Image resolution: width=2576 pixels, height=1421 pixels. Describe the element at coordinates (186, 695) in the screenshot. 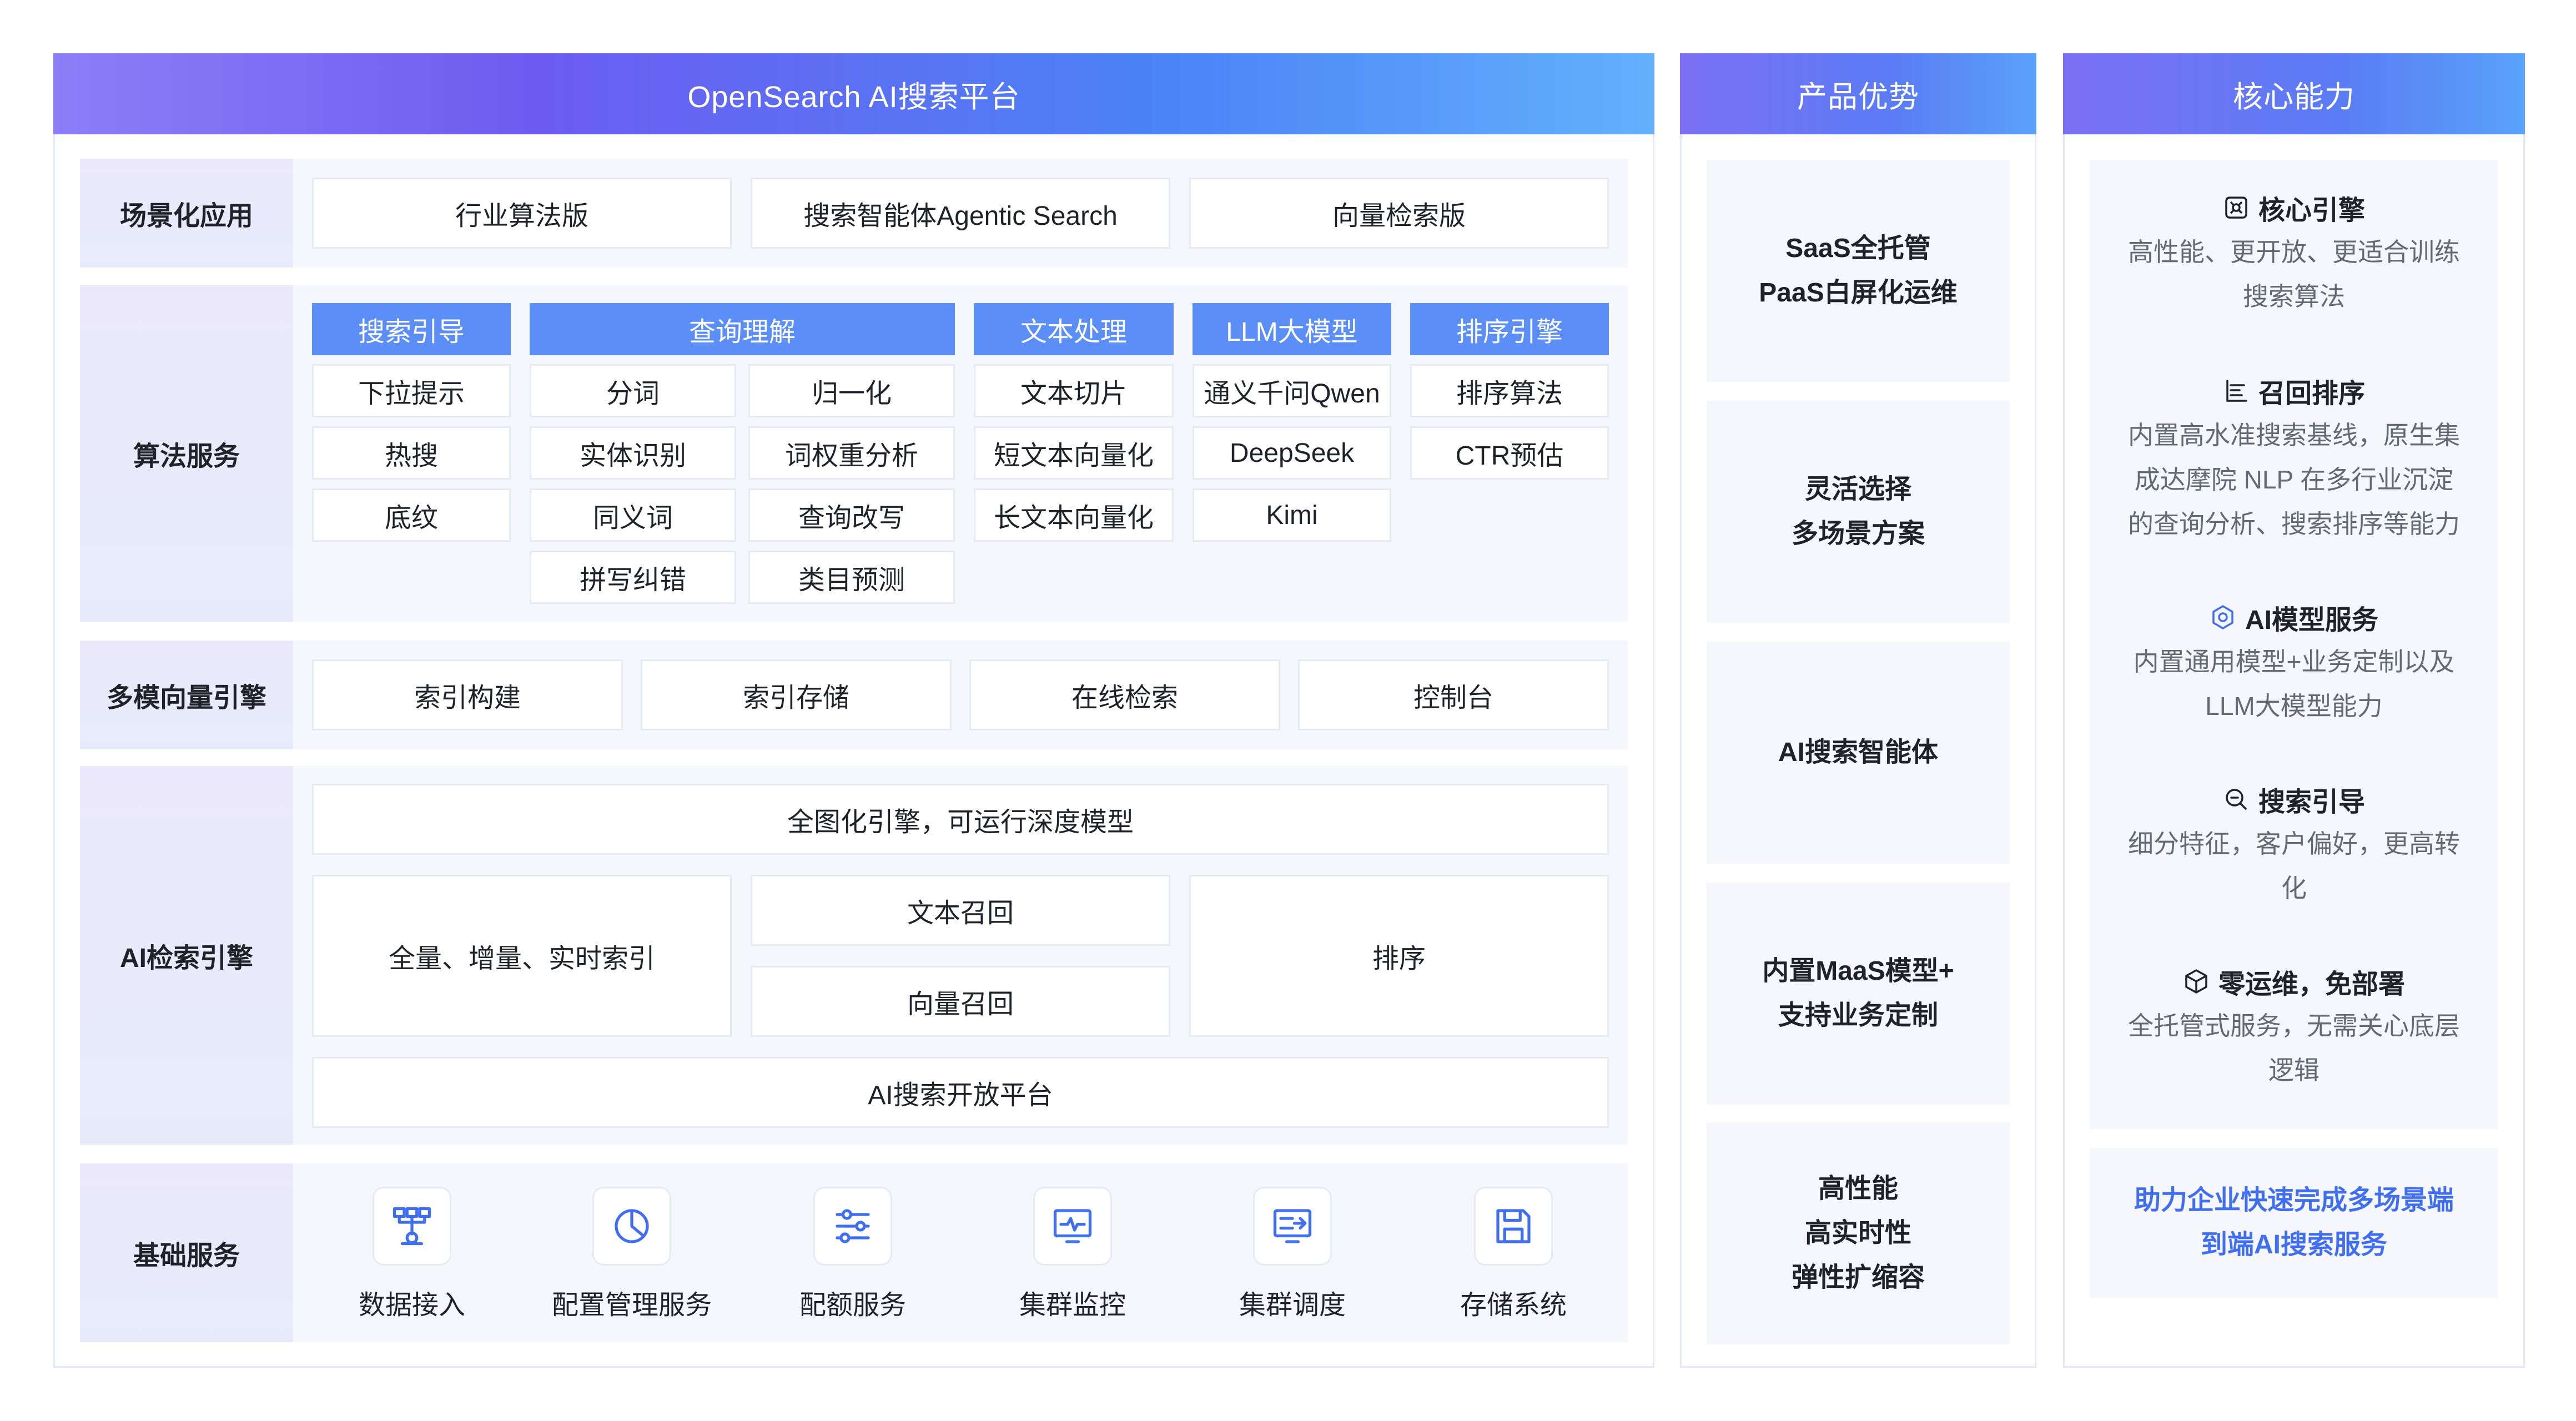

I see `vector-engine-row-label: 多模向量引擎` at that location.